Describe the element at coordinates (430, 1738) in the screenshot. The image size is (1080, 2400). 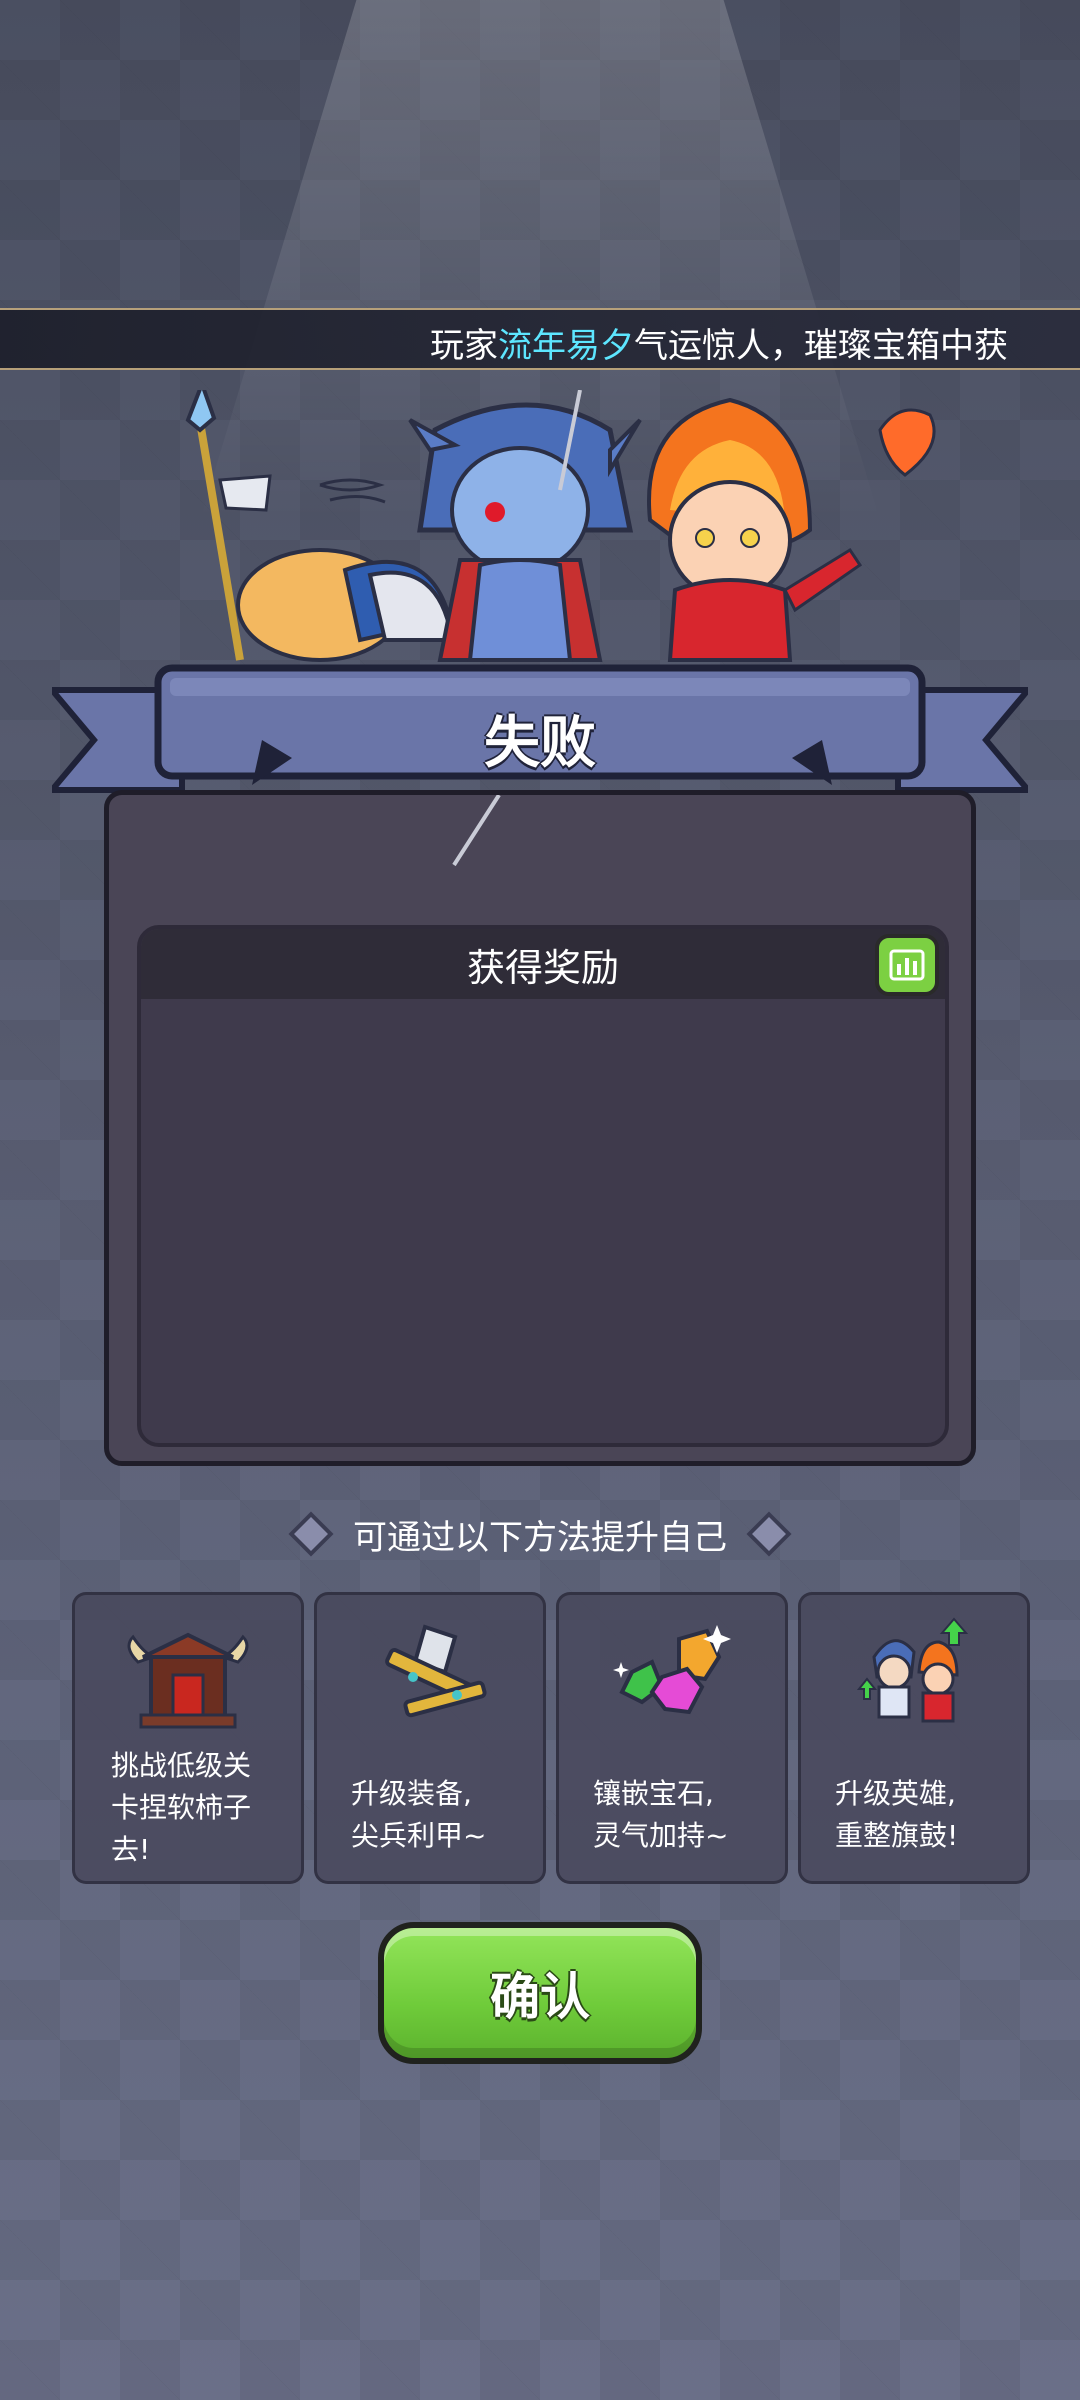
I see `tip-upgrade-equipment: 升级装备, 尖兵利甲~` at that location.